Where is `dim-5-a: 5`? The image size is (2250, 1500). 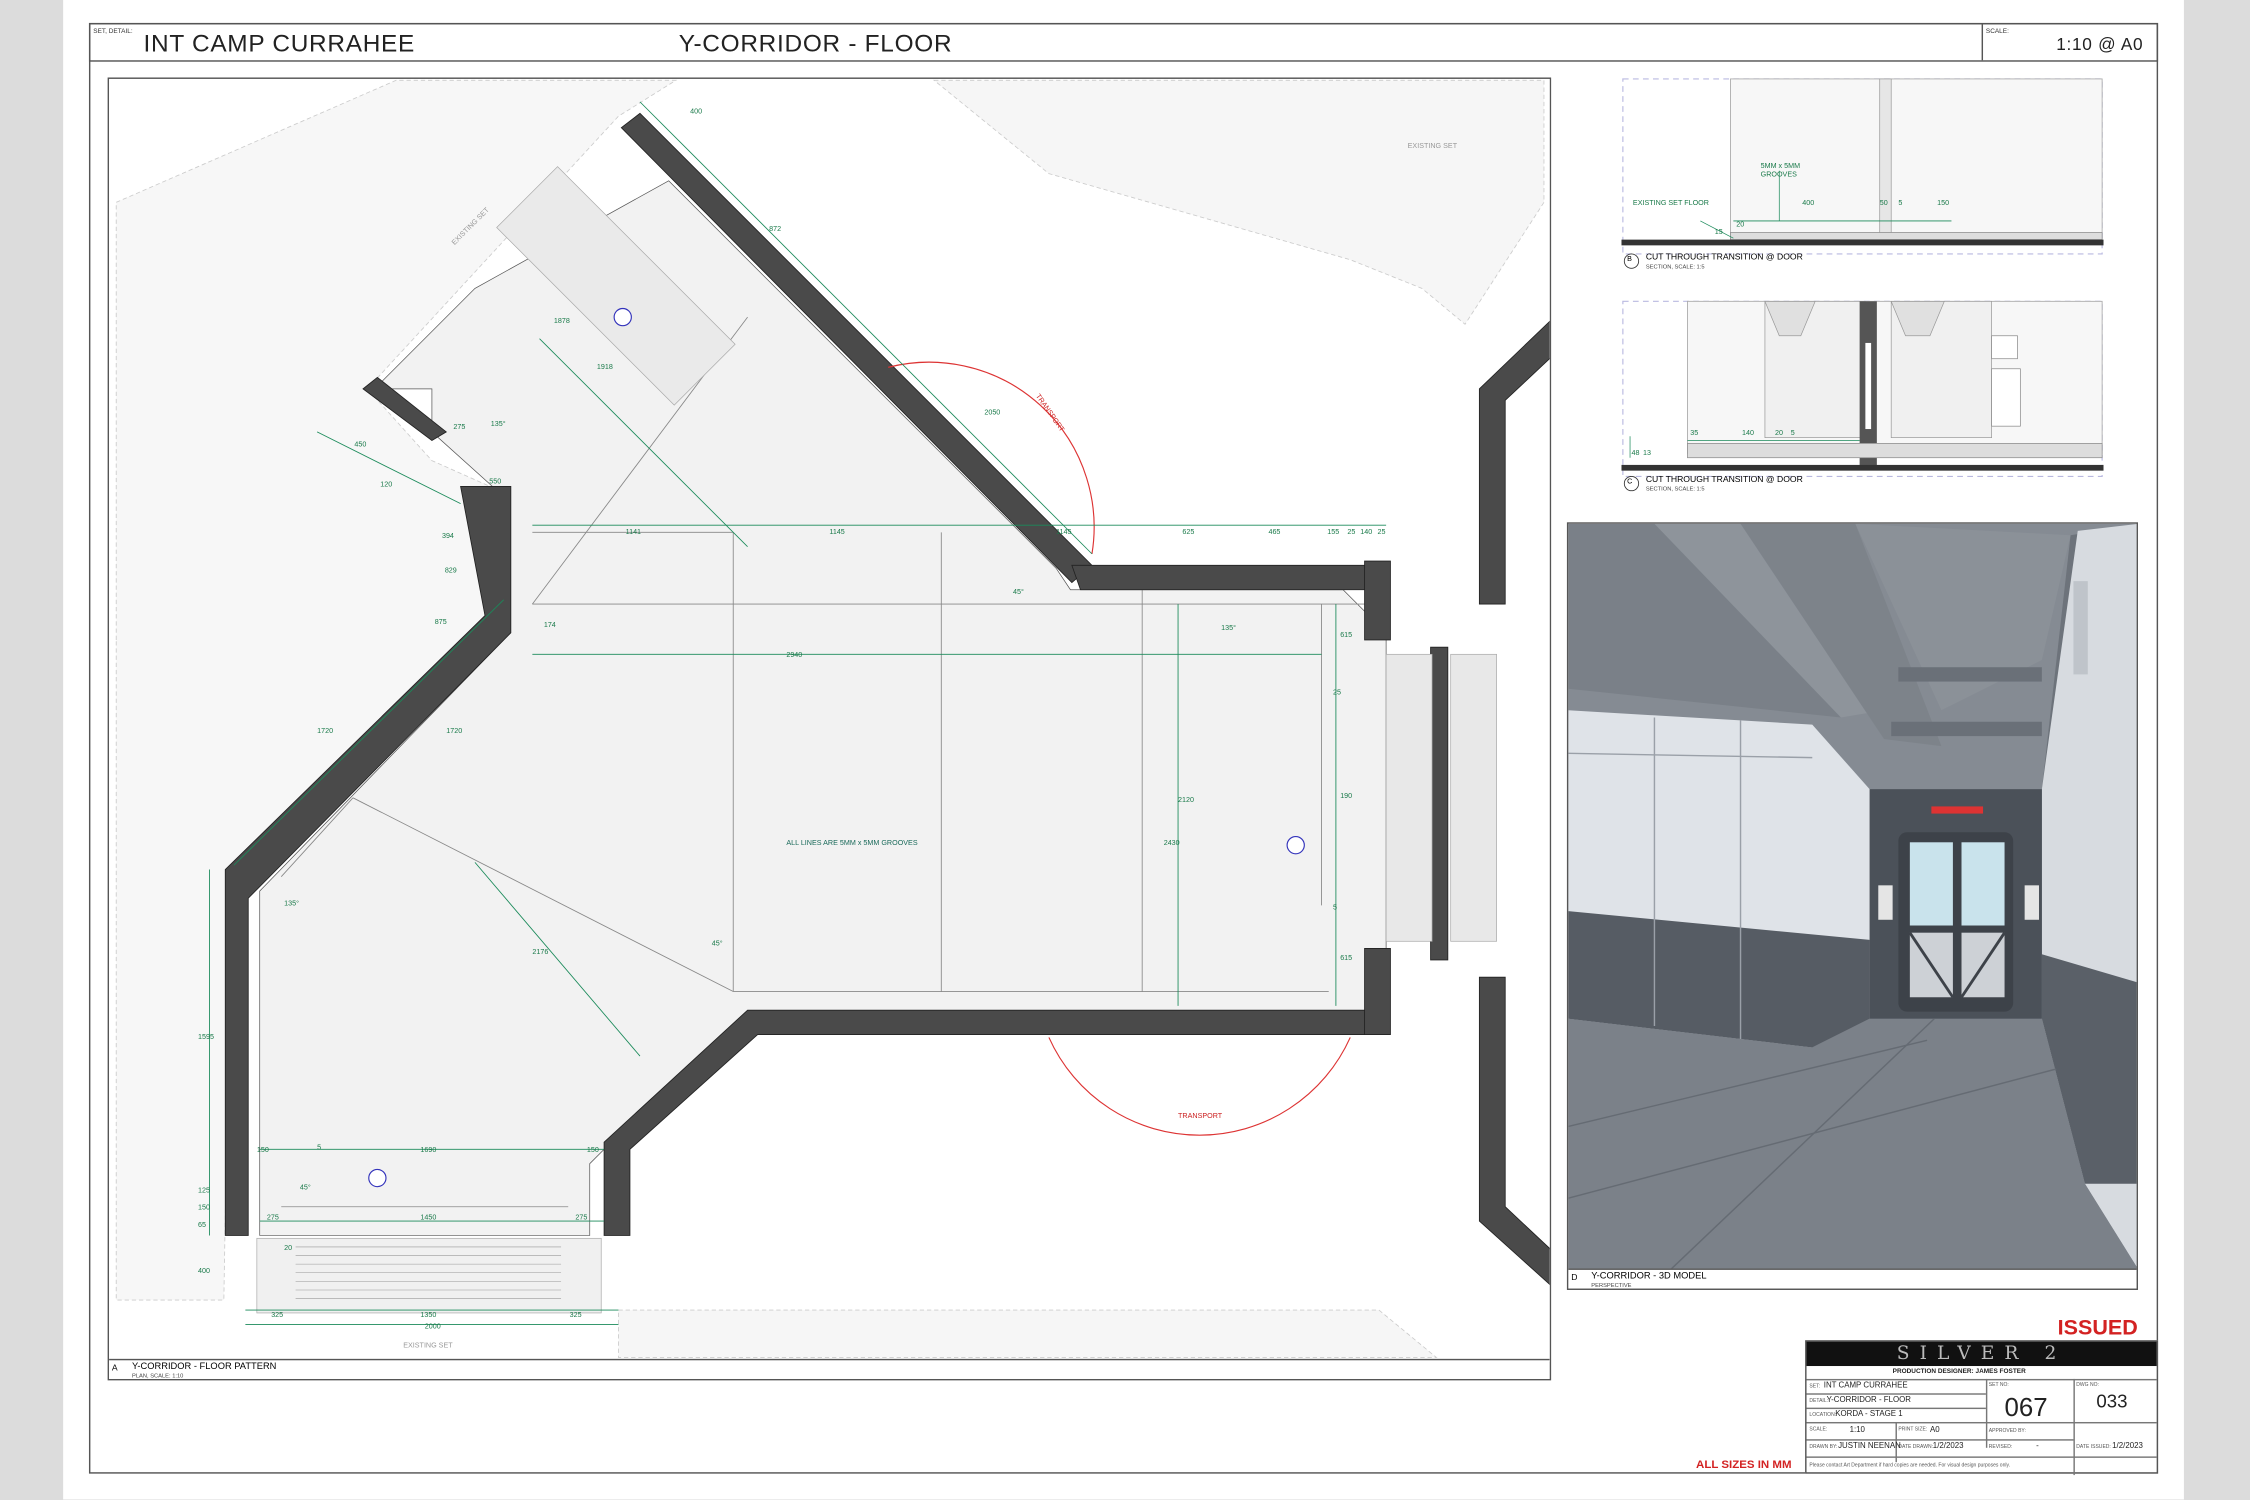
dim-5-a: 5 is located at coordinates (1335, 908).